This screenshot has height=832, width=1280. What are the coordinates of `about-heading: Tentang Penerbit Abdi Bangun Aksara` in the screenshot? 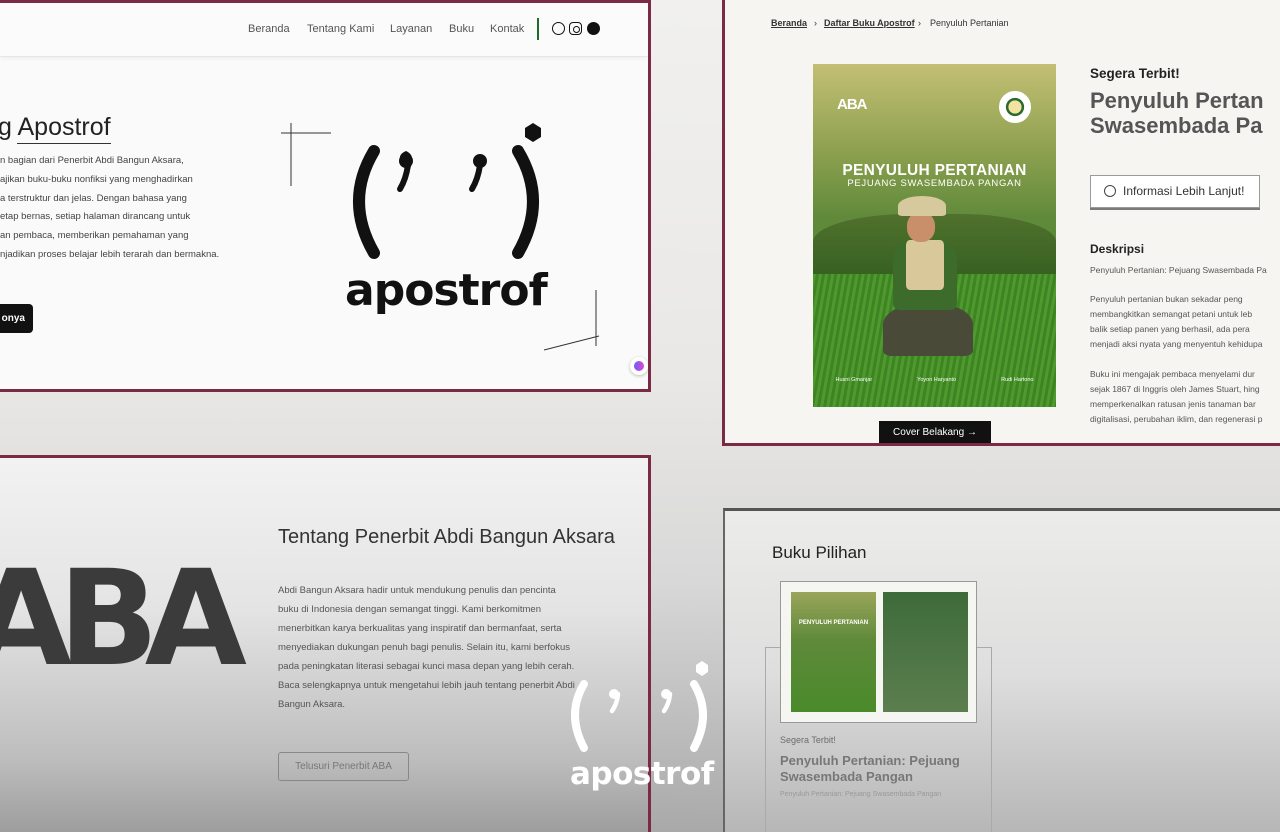 It's located at (446, 537).